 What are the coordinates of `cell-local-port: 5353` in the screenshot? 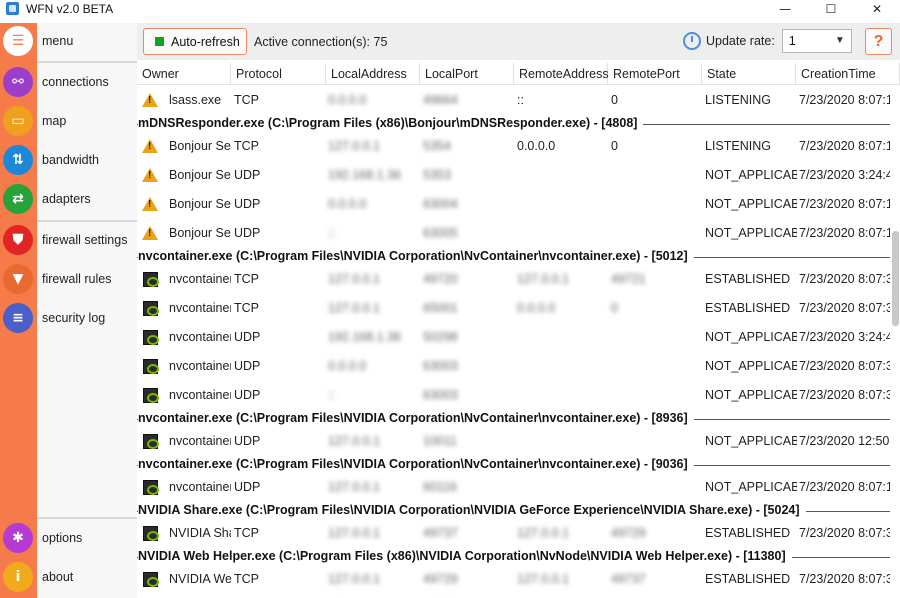 It's located at (437, 175).